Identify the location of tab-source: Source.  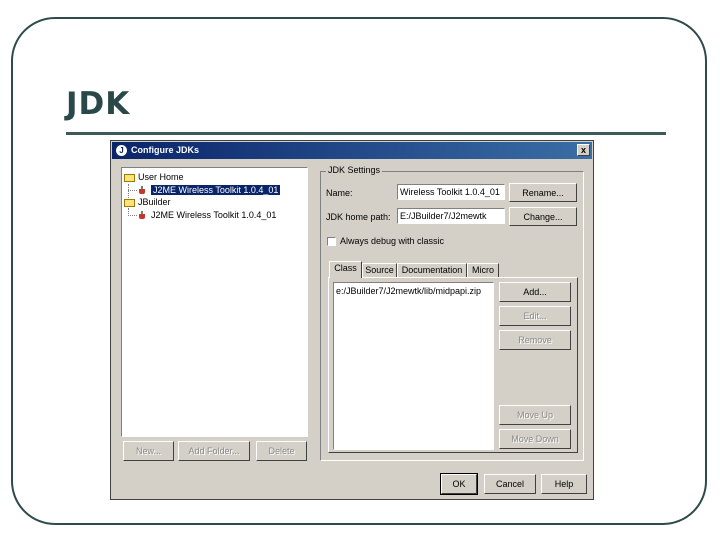
(379, 270).